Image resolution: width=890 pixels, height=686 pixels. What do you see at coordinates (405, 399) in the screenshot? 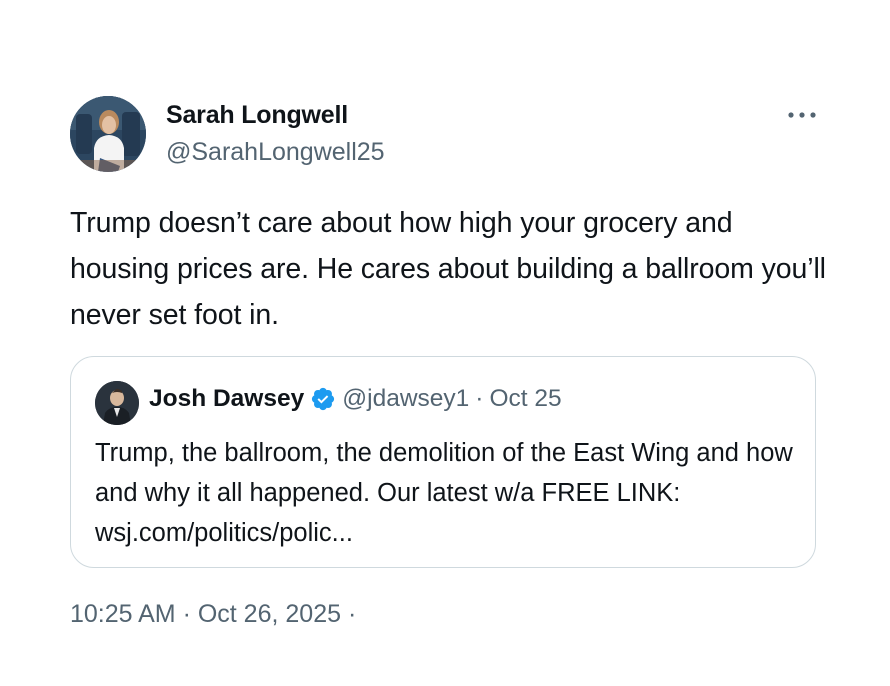
I see `quoted-author-handle: @jdawsey1` at bounding box center [405, 399].